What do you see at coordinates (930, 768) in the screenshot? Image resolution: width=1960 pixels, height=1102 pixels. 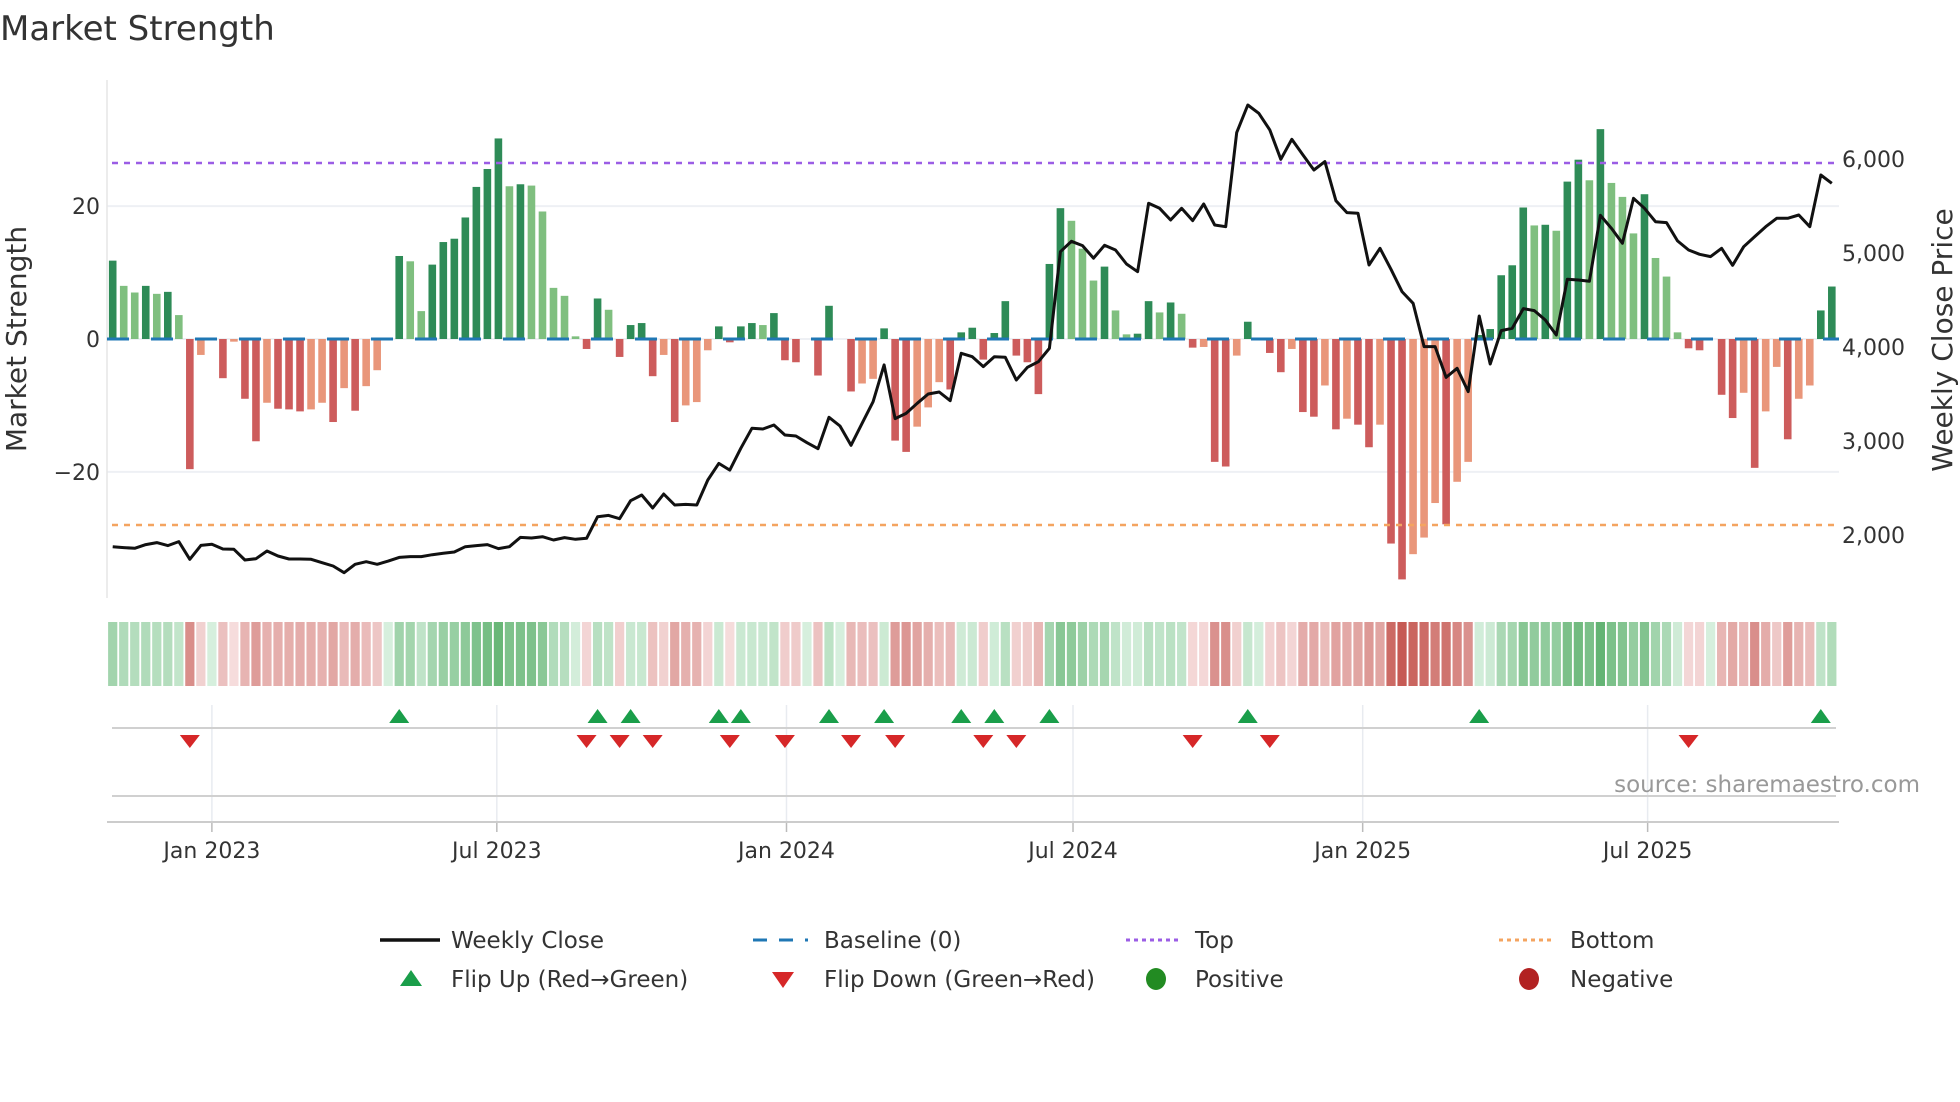 I see `x-gridlines` at bounding box center [930, 768].